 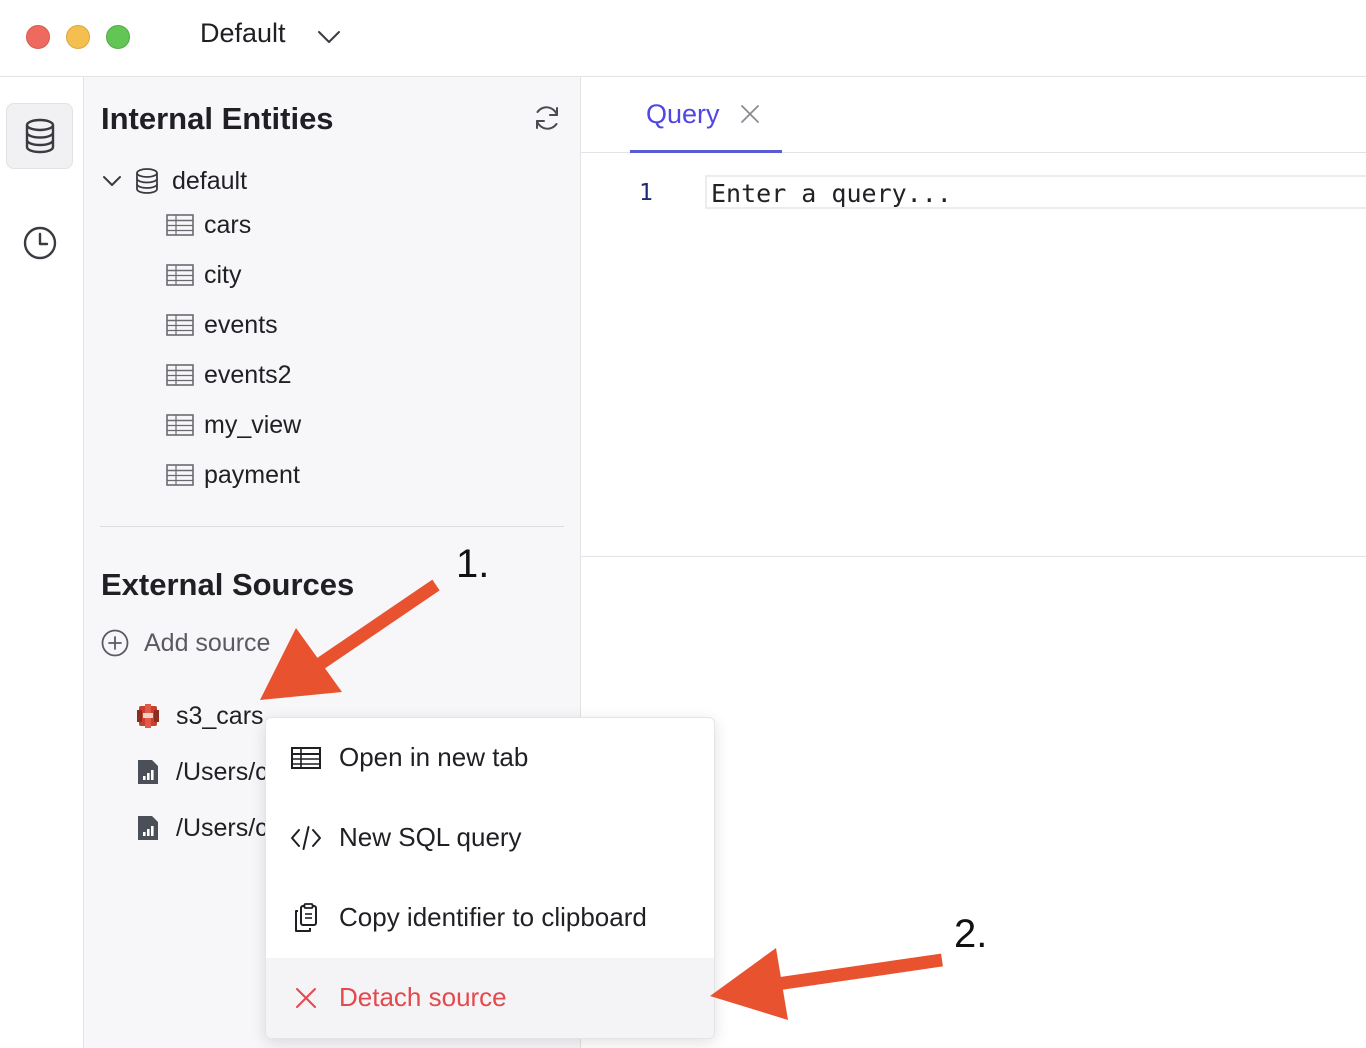 I want to click on workspace-selector: Default, so click(x=243, y=33).